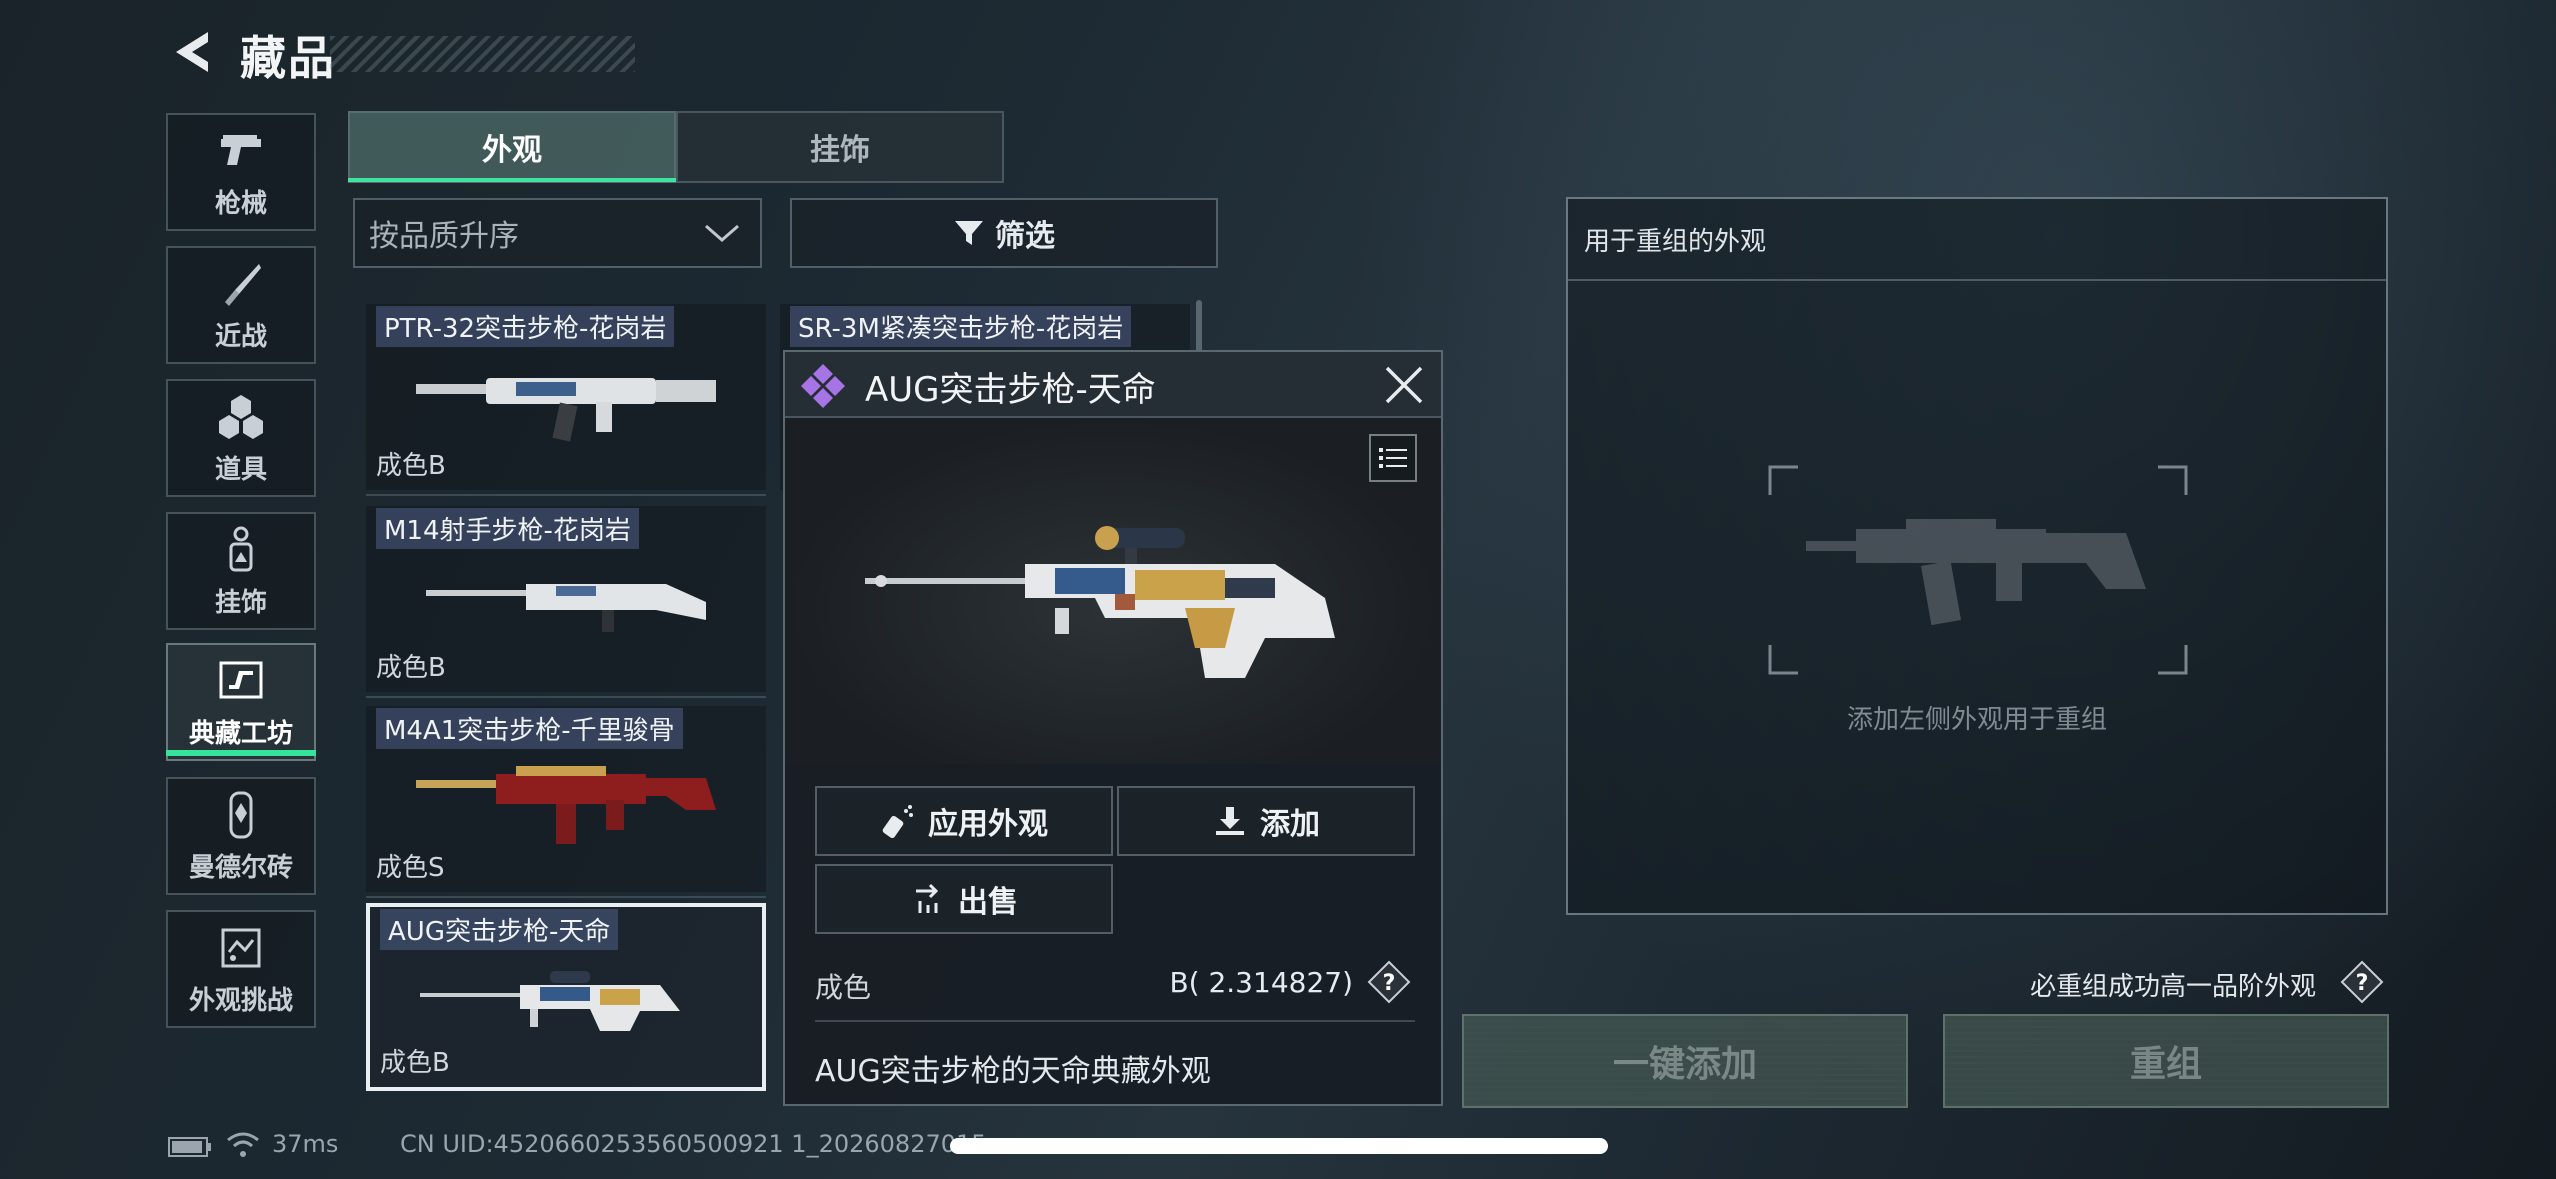 This screenshot has width=2556, height=1179. I want to click on tab-skins: 外观, so click(512, 147).